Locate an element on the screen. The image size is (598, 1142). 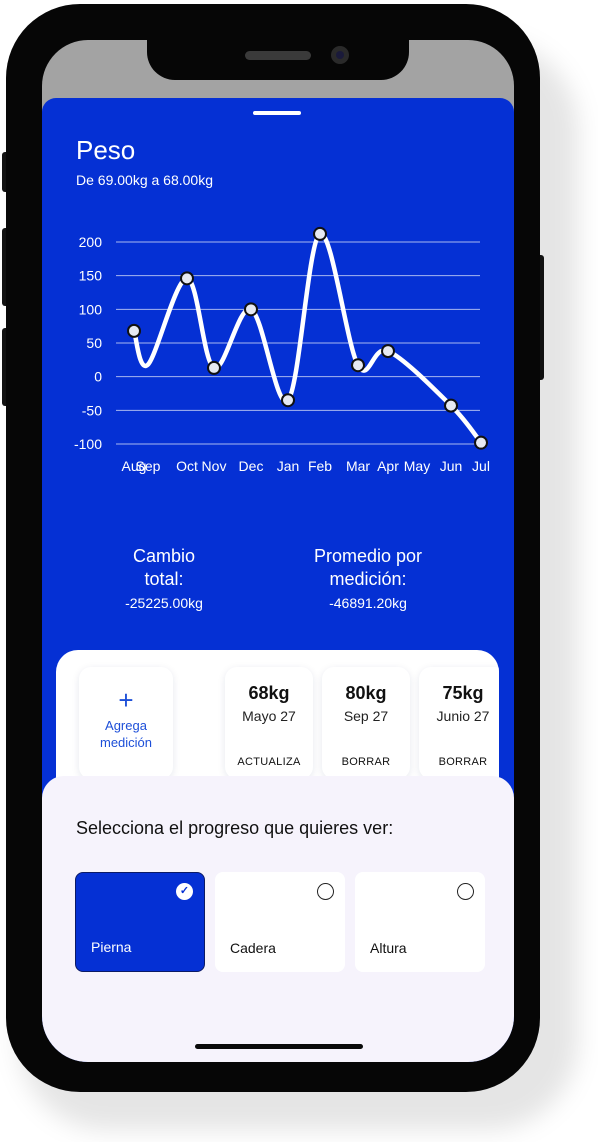
x-tick-label: Nov is located at coordinates (214, 466).